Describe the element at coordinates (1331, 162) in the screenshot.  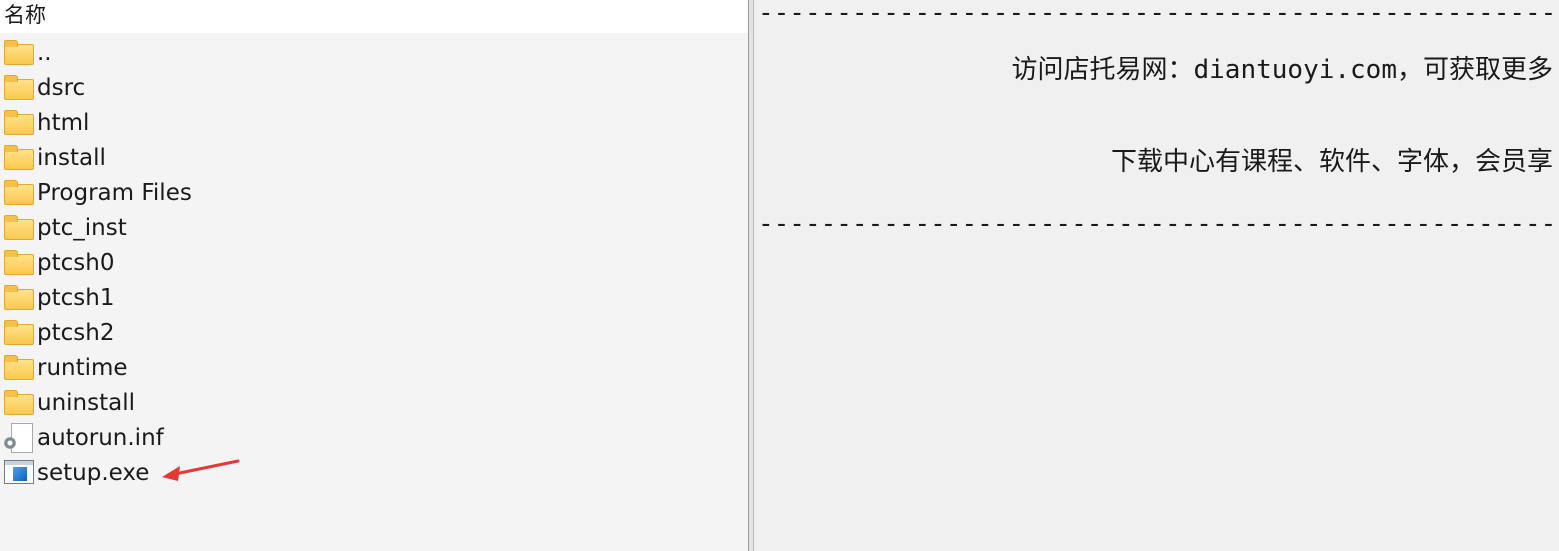
I see `preview-text-line-2: 下载中心有课程、软件、字体，会员享` at that location.